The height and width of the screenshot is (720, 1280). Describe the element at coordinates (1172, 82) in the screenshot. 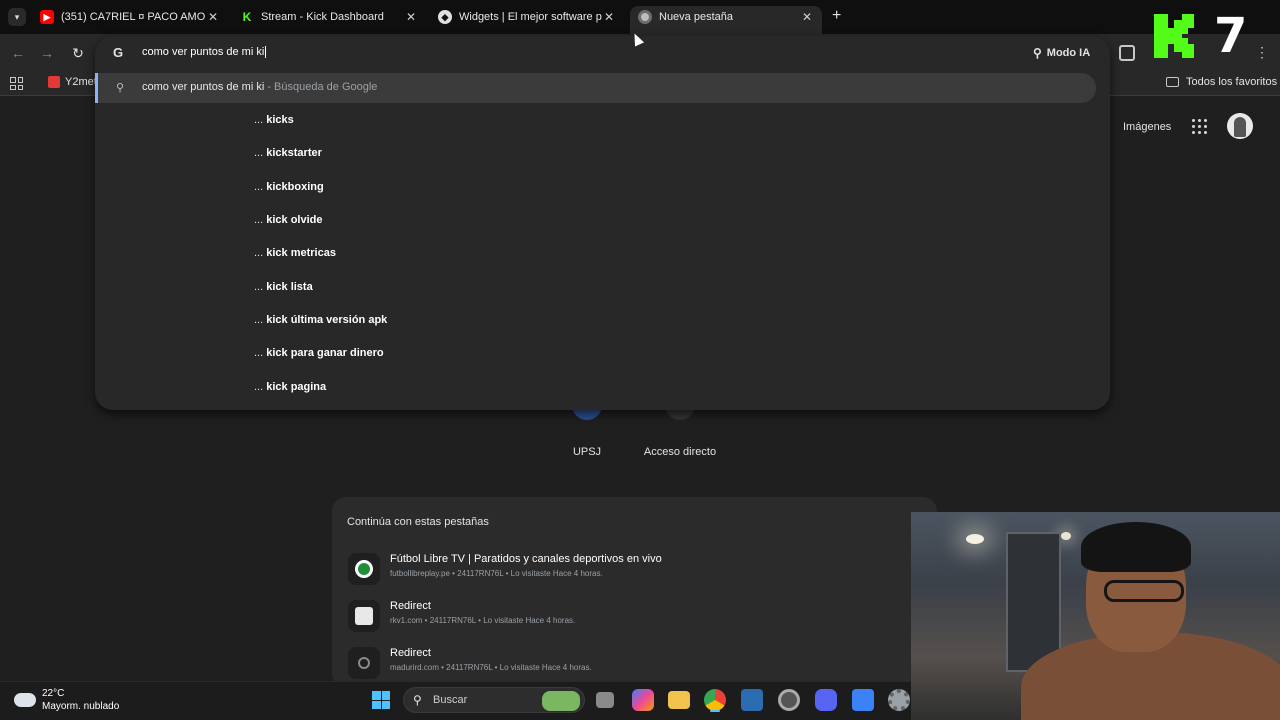

I see `folder-icon` at that location.